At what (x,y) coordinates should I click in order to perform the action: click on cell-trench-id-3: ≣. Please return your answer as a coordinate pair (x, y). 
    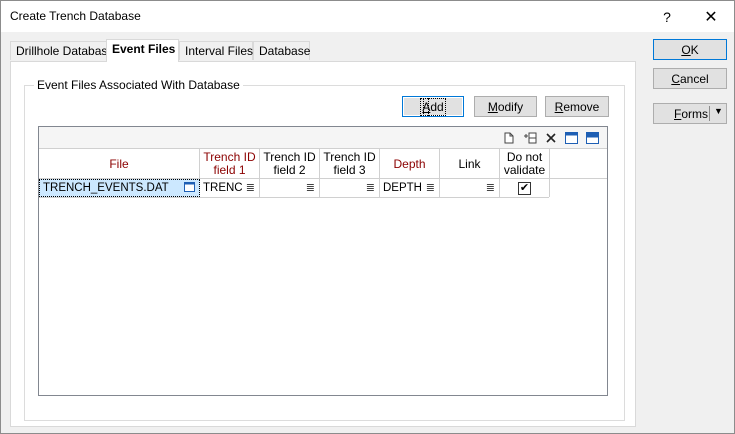
    Looking at the image, I should click on (350, 188).